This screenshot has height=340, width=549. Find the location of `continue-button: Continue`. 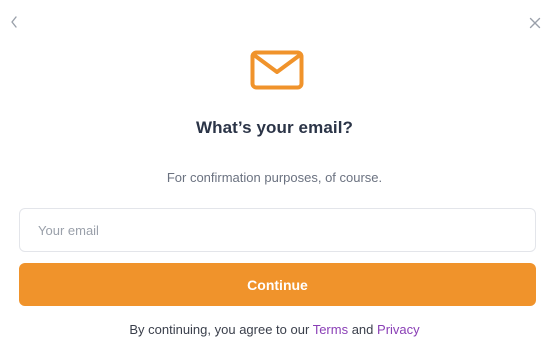

continue-button: Continue is located at coordinates (277, 284).